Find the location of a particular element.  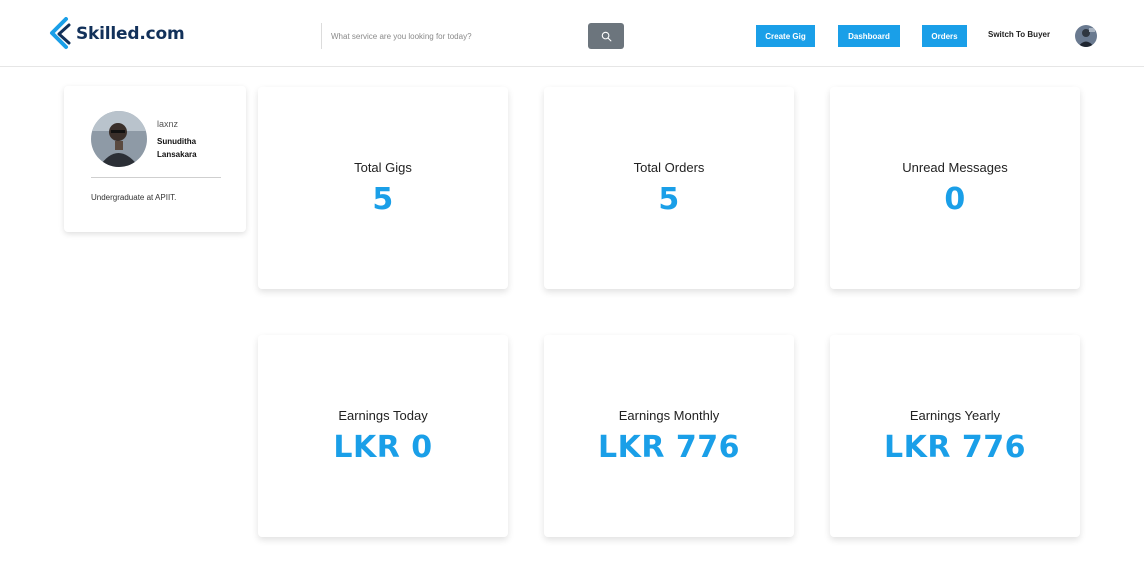

unread-messages-label: Unread Messages is located at coordinates (955, 167).